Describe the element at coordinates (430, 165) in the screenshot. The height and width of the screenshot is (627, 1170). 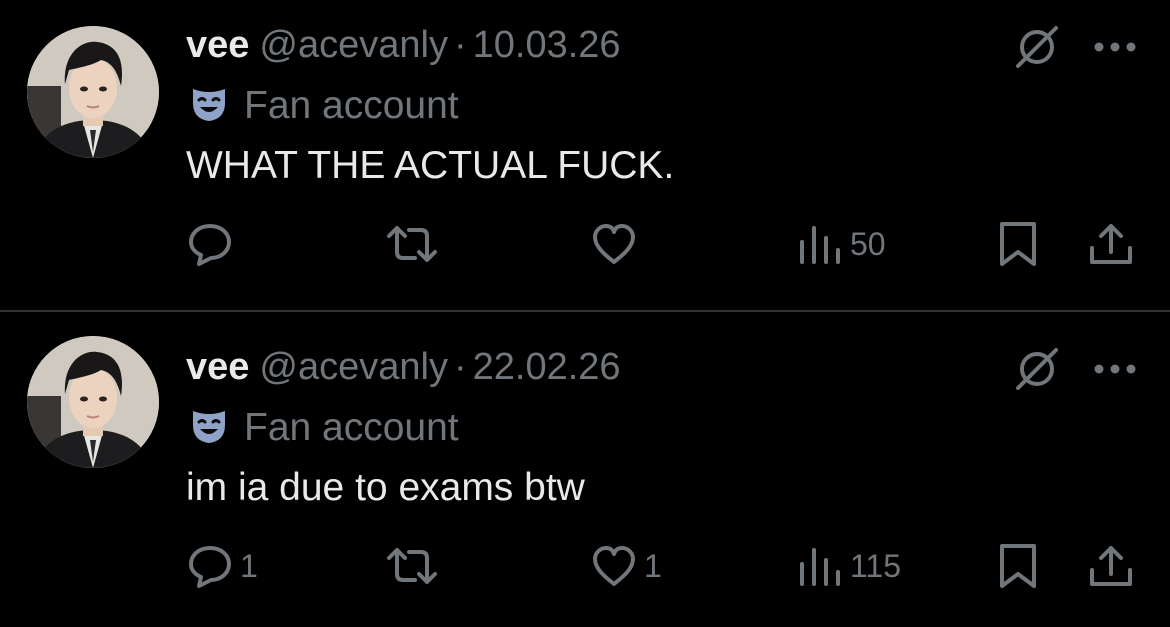
I see `post-text: WHAT THE ACTUAL FUCK.` at that location.